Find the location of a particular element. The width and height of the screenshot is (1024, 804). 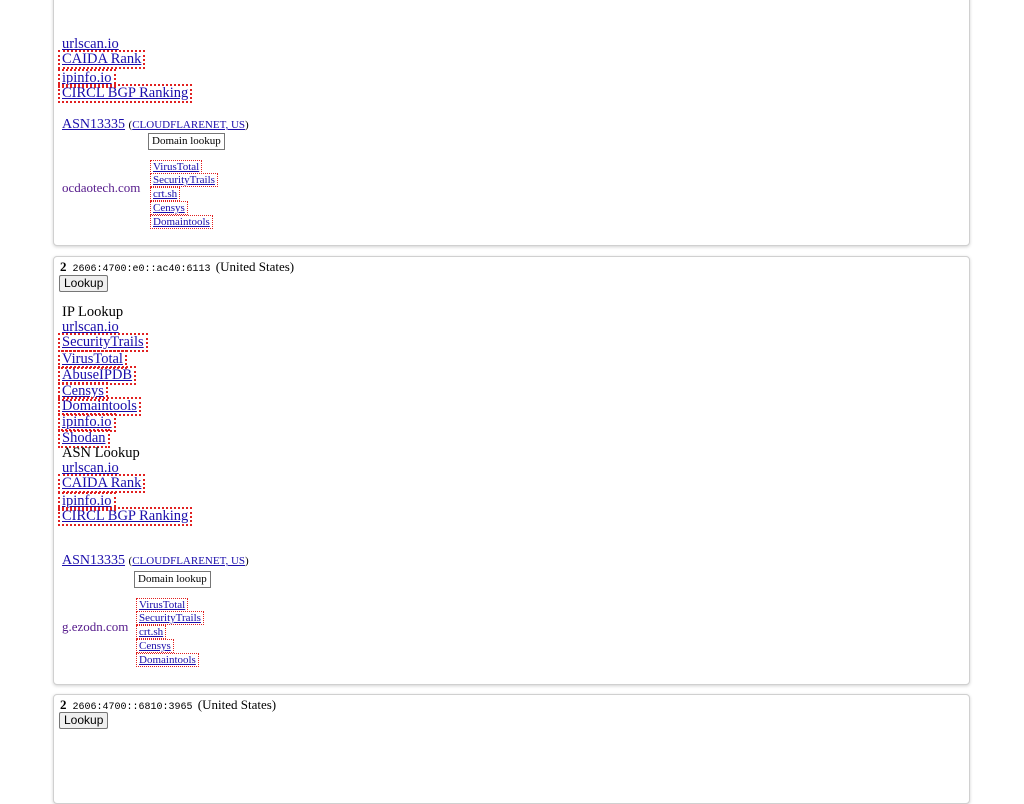

domain-name: ocdaotech.com is located at coordinates (101, 187).